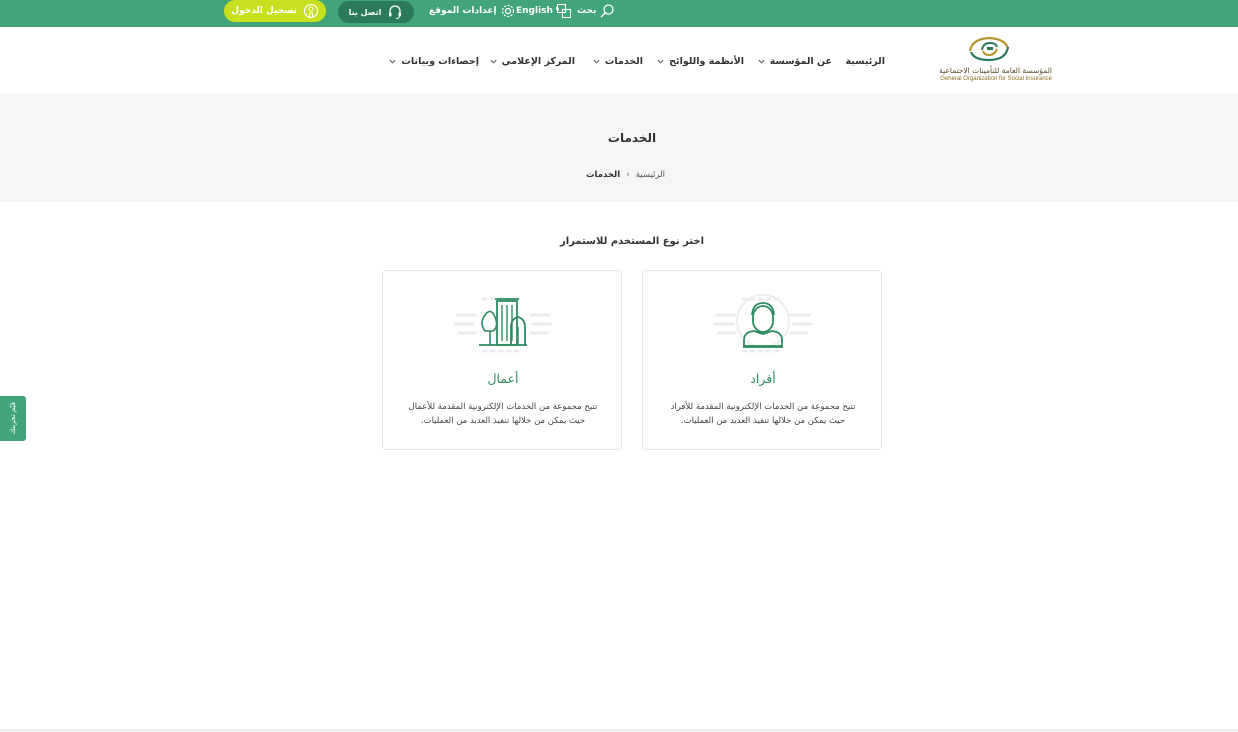  I want to click on breadcrumb: الرئيسية › الخدمات, so click(625, 175).